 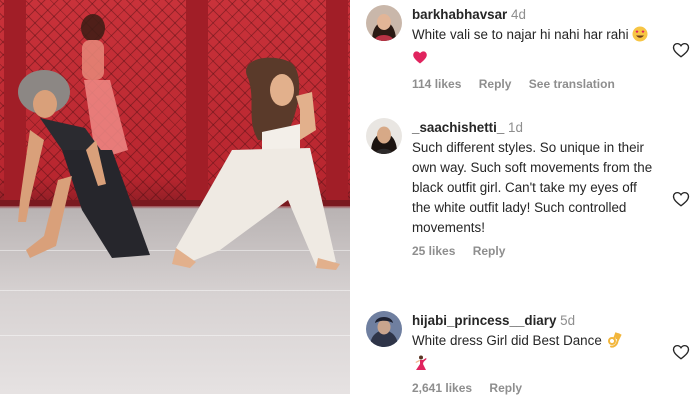 What do you see at coordinates (535, 128) in the screenshot?
I see `comment-header: _saachishetti_ 1d` at bounding box center [535, 128].